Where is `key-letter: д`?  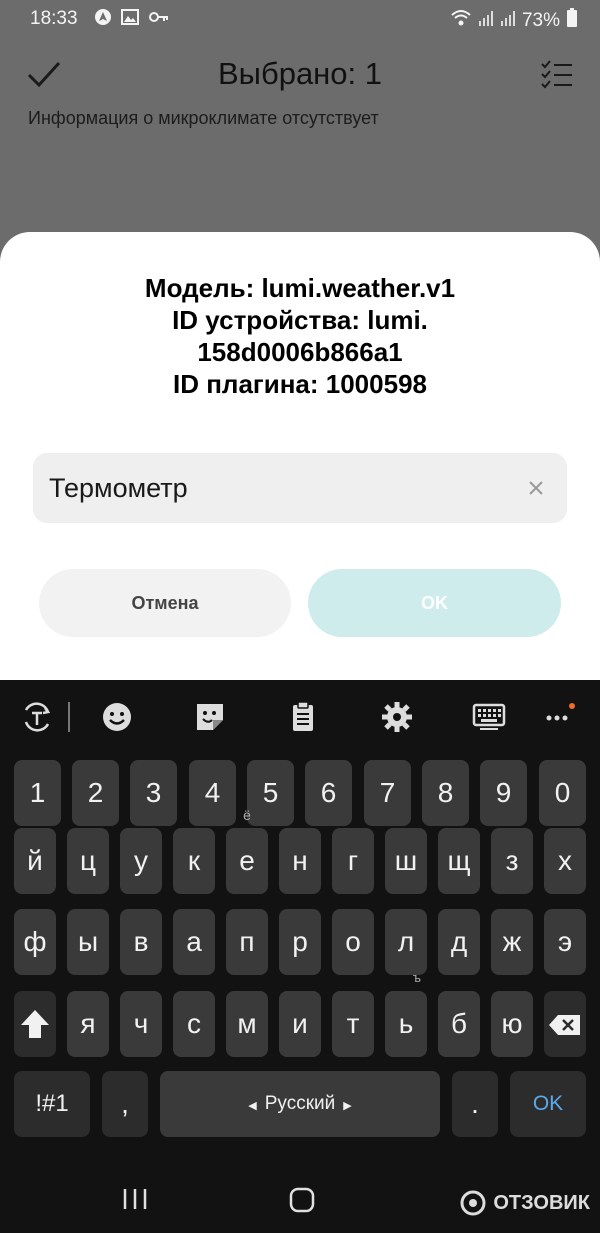 key-letter: д is located at coordinates (459, 942).